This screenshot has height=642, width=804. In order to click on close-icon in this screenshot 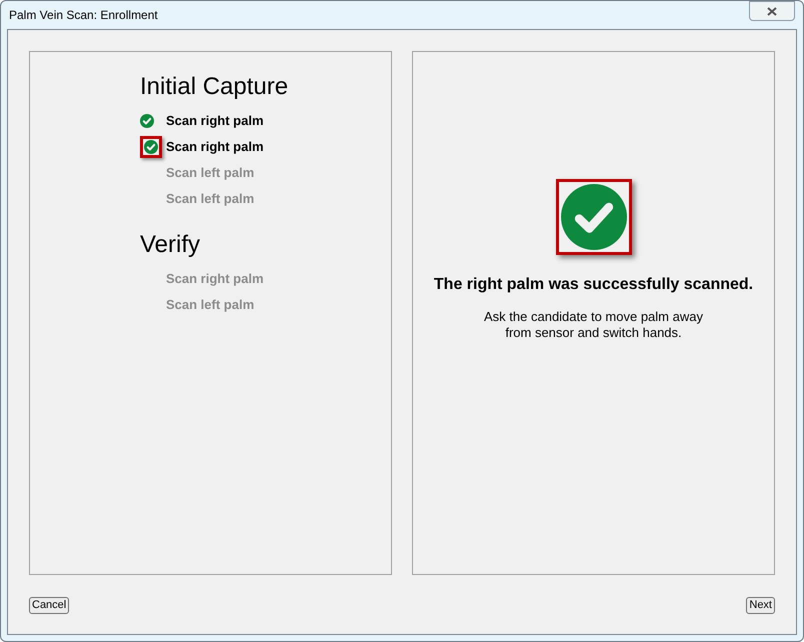, I will do `click(772, 11)`.